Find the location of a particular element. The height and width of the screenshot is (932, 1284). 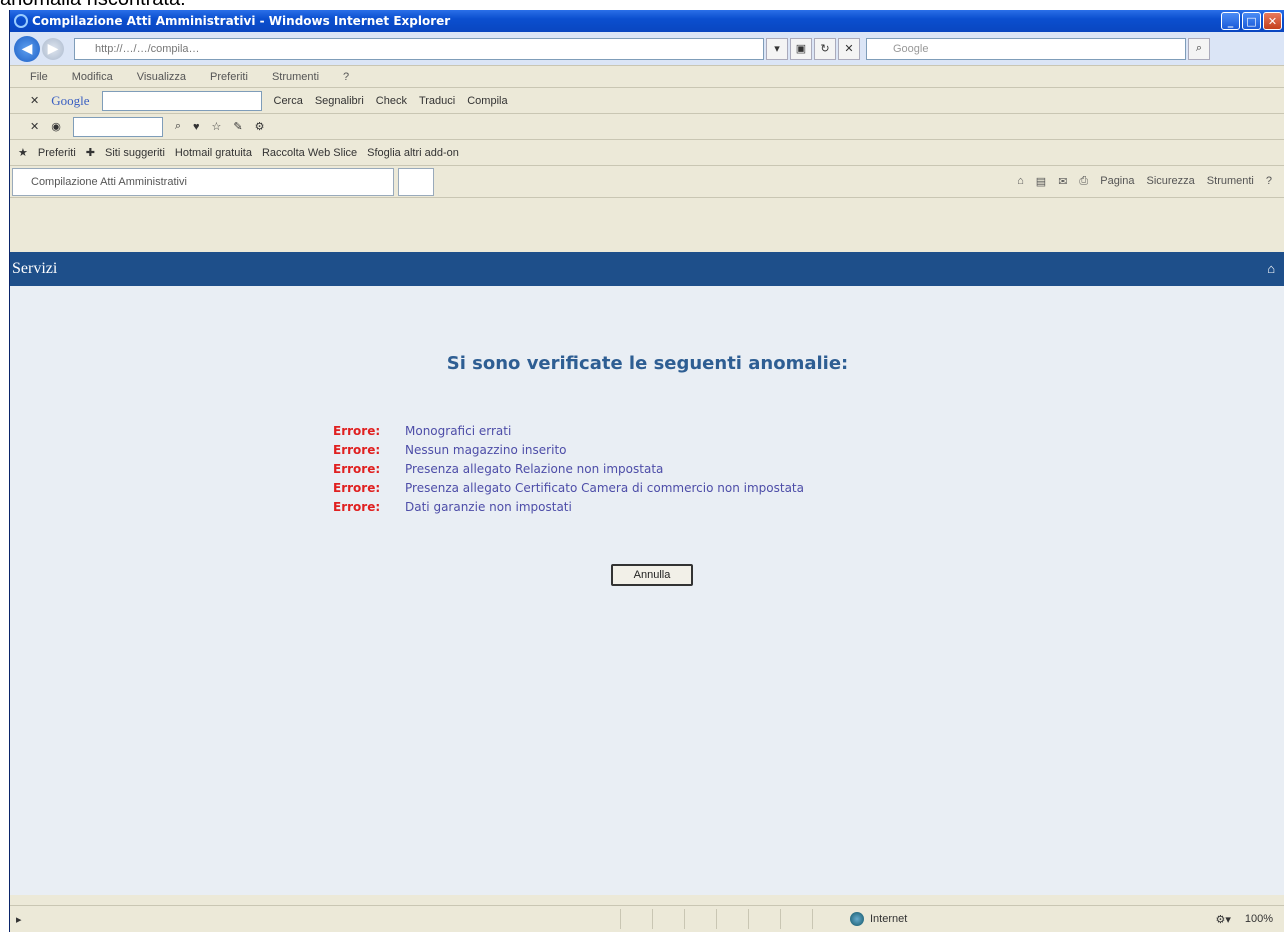

favorite-link-suggested: Siti suggeriti is located at coordinates (135, 153).